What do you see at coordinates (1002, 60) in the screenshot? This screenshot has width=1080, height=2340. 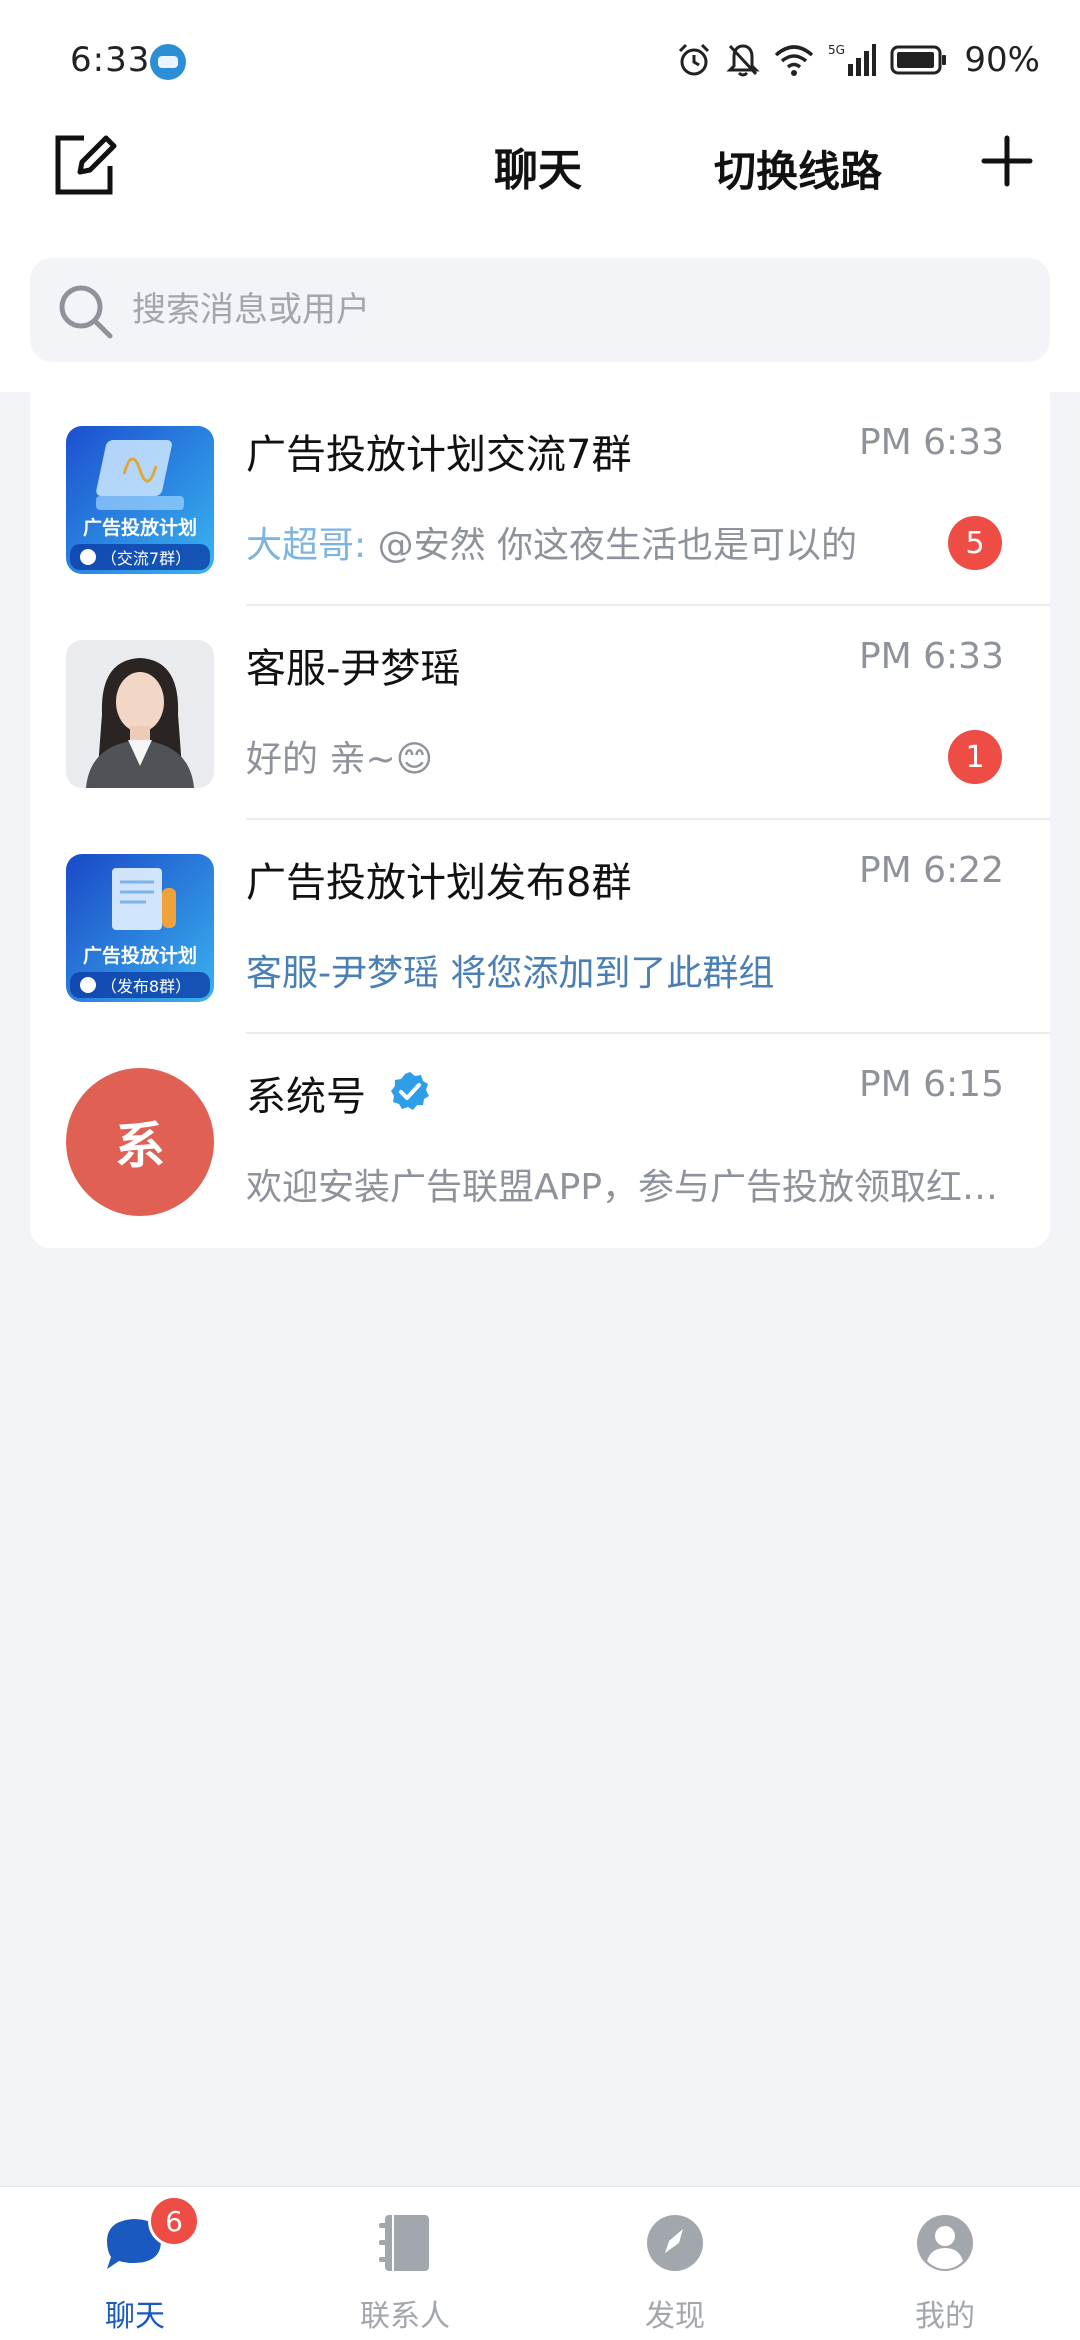 I see `battery-percent: 90%` at bounding box center [1002, 60].